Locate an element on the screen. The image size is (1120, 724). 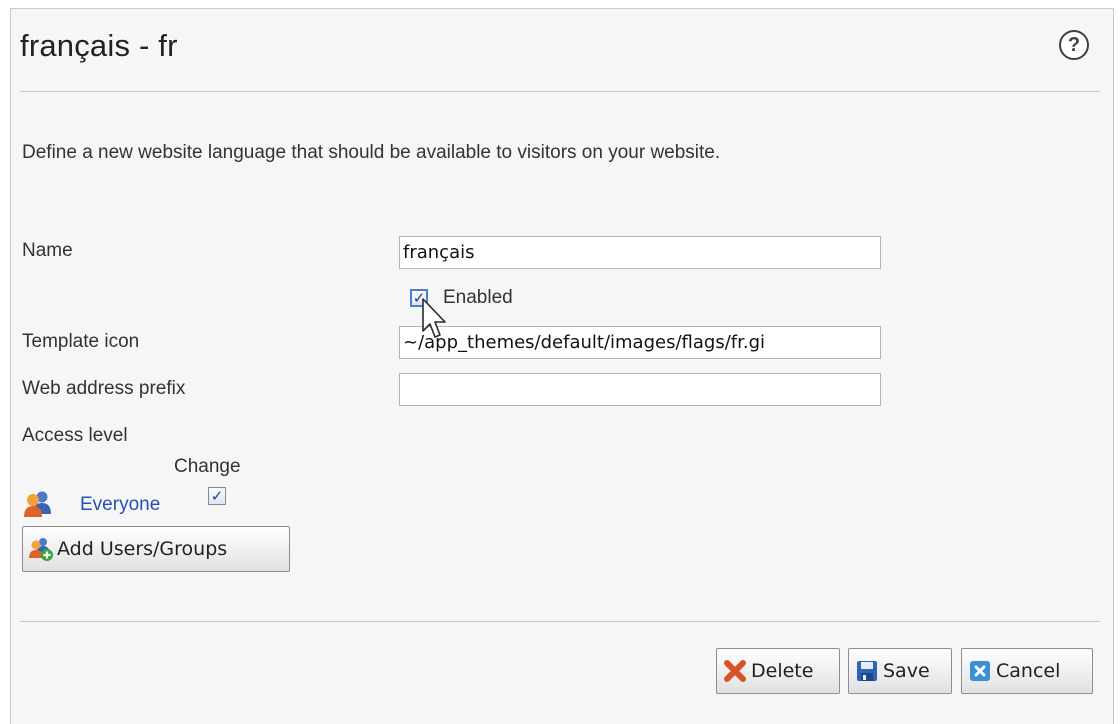
checkmark-icon: ✓ is located at coordinates (217, 496).